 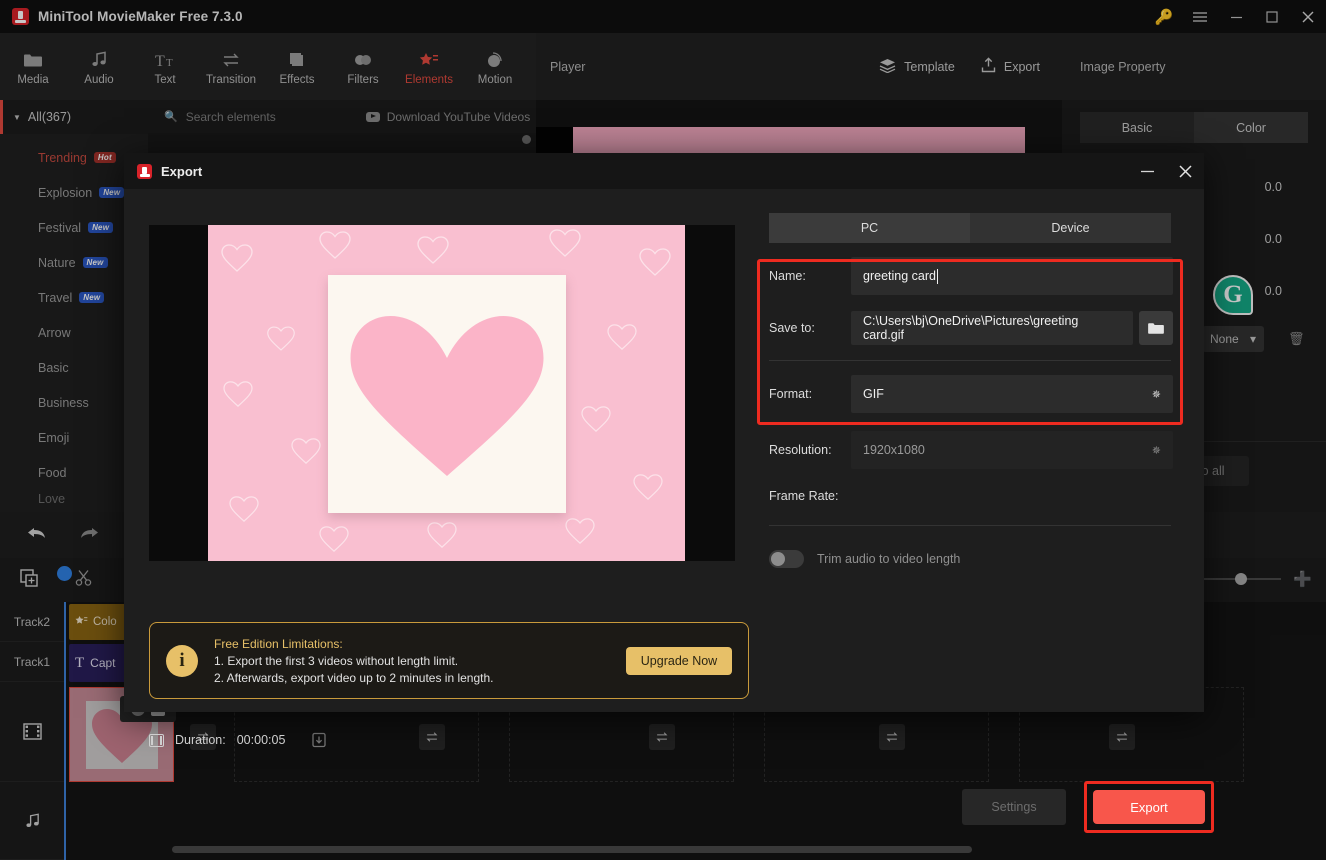 What do you see at coordinates (144, 171) in the screenshot?
I see `app-logo-icon` at bounding box center [144, 171].